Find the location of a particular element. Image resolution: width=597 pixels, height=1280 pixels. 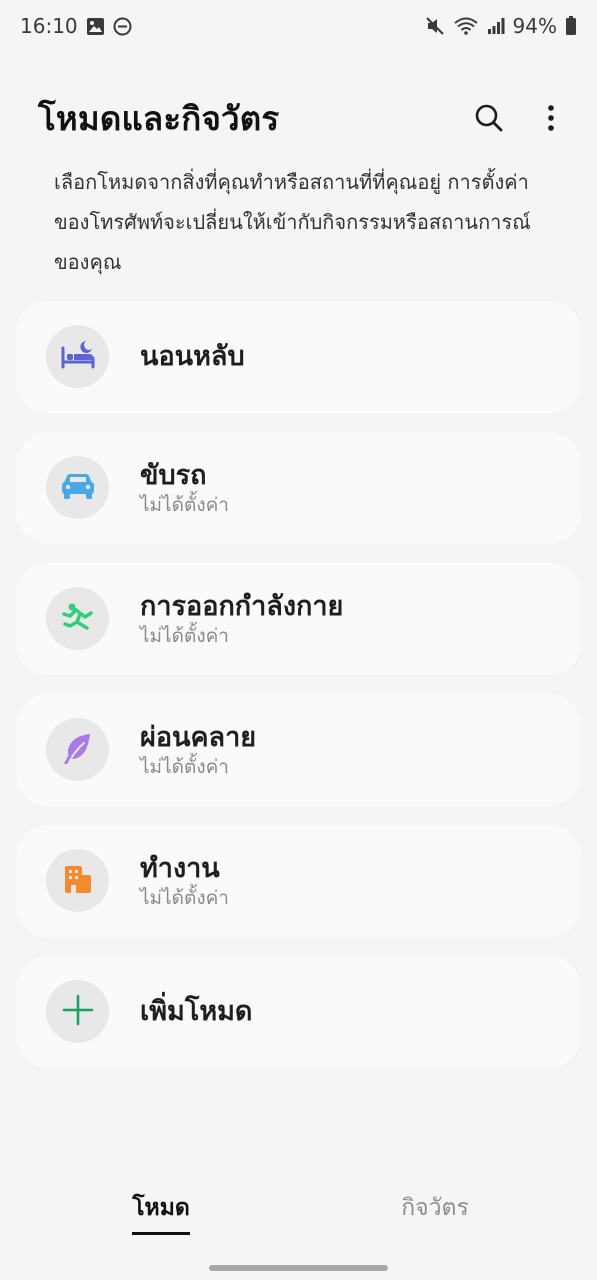

mode-card-exercise: การออกกำลังกาย ไม่ได้ตั้งค่า is located at coordinates (298, 619).